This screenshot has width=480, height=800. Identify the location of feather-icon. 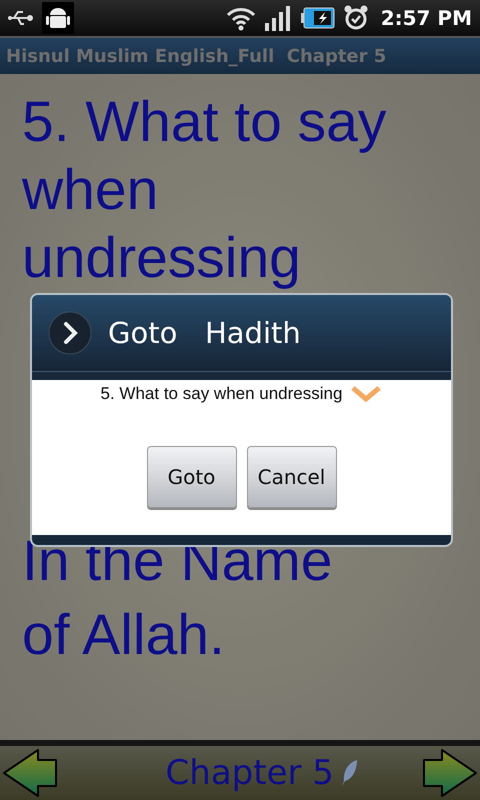
(350, 773).